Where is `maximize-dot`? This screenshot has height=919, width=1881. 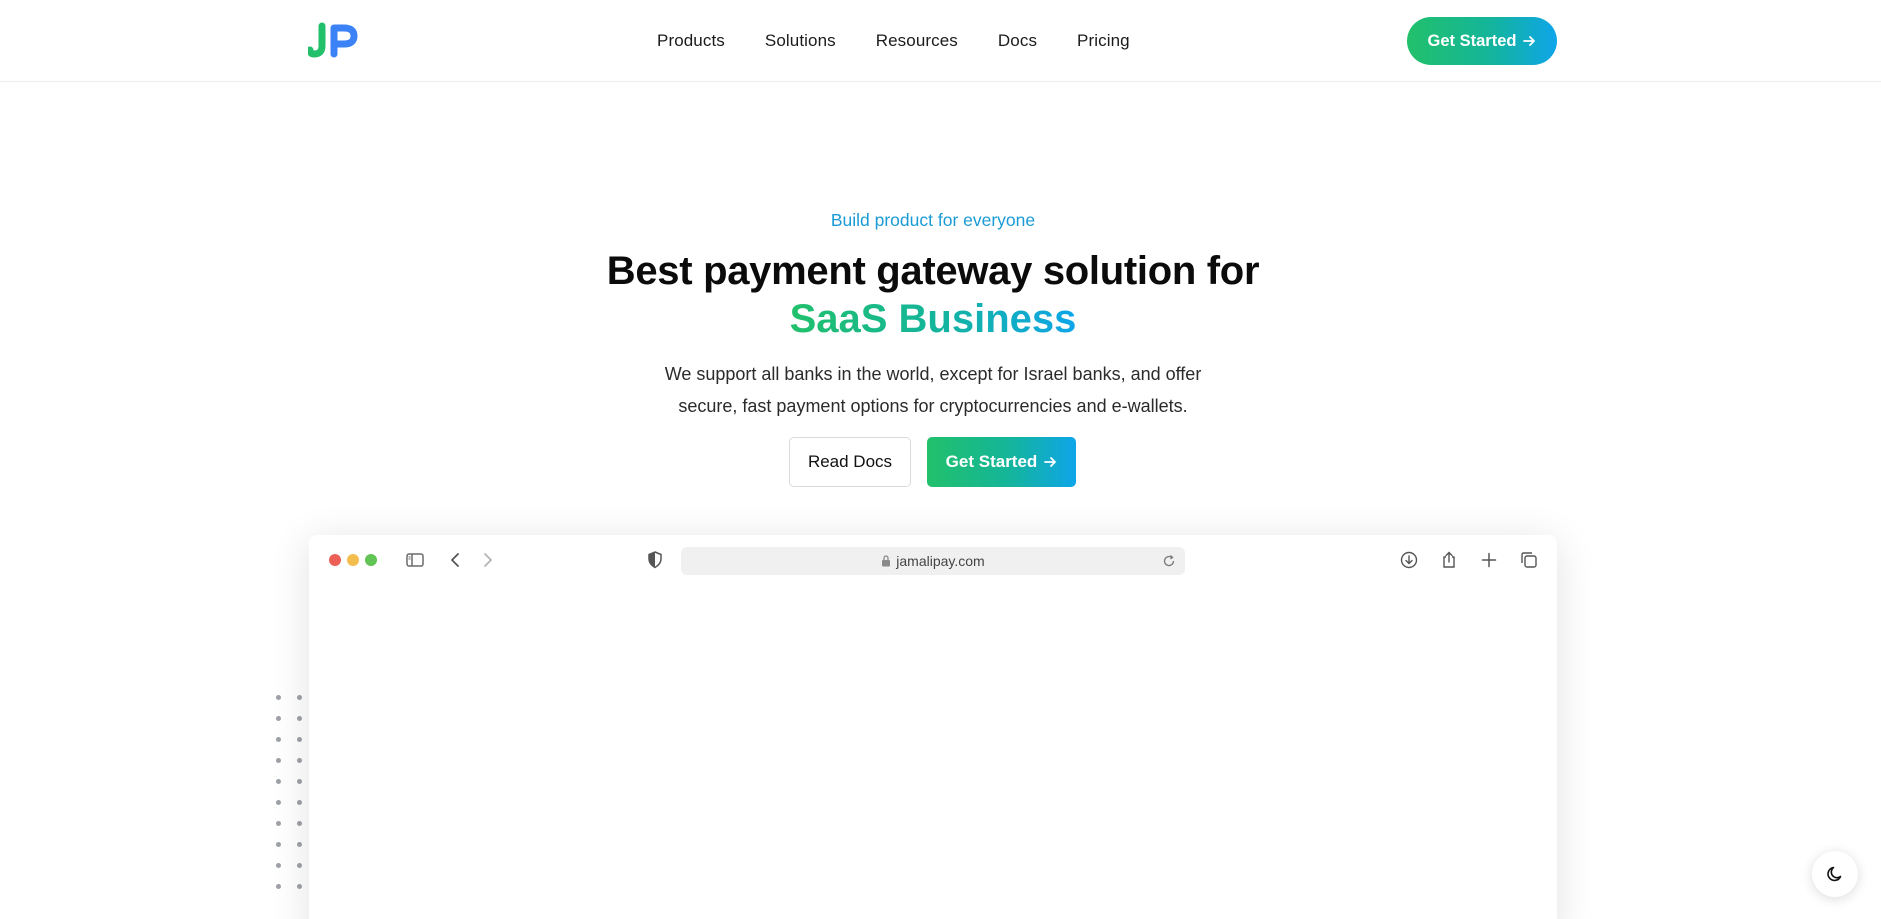
maximize-dot is located at coordinates (371, 560).